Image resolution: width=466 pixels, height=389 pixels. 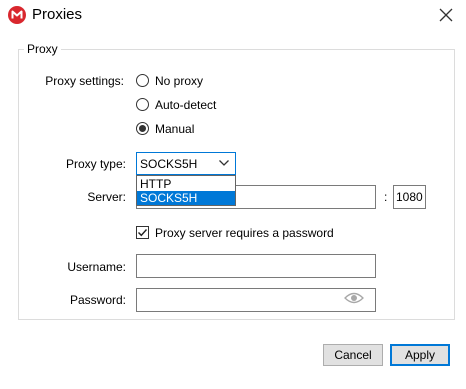 I want to click on radio-manual: Manual, so click(x=186, y=129).